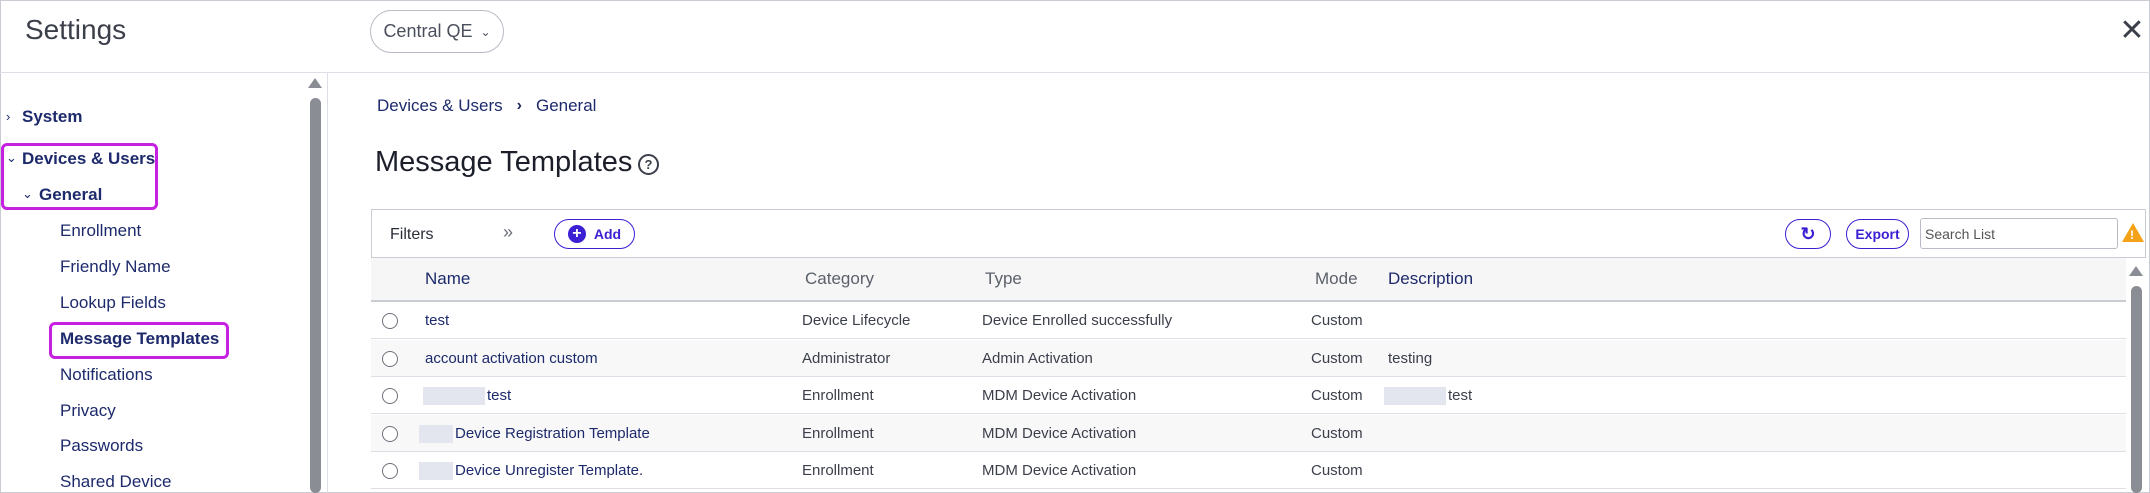 Image resolution: width=2150 pixels, height=493 pixels. What do you see at coordinates (88, 411) in the screenshot?
I see `sidebar-item-privacy: Privacy` at bounding box center [88, 411].